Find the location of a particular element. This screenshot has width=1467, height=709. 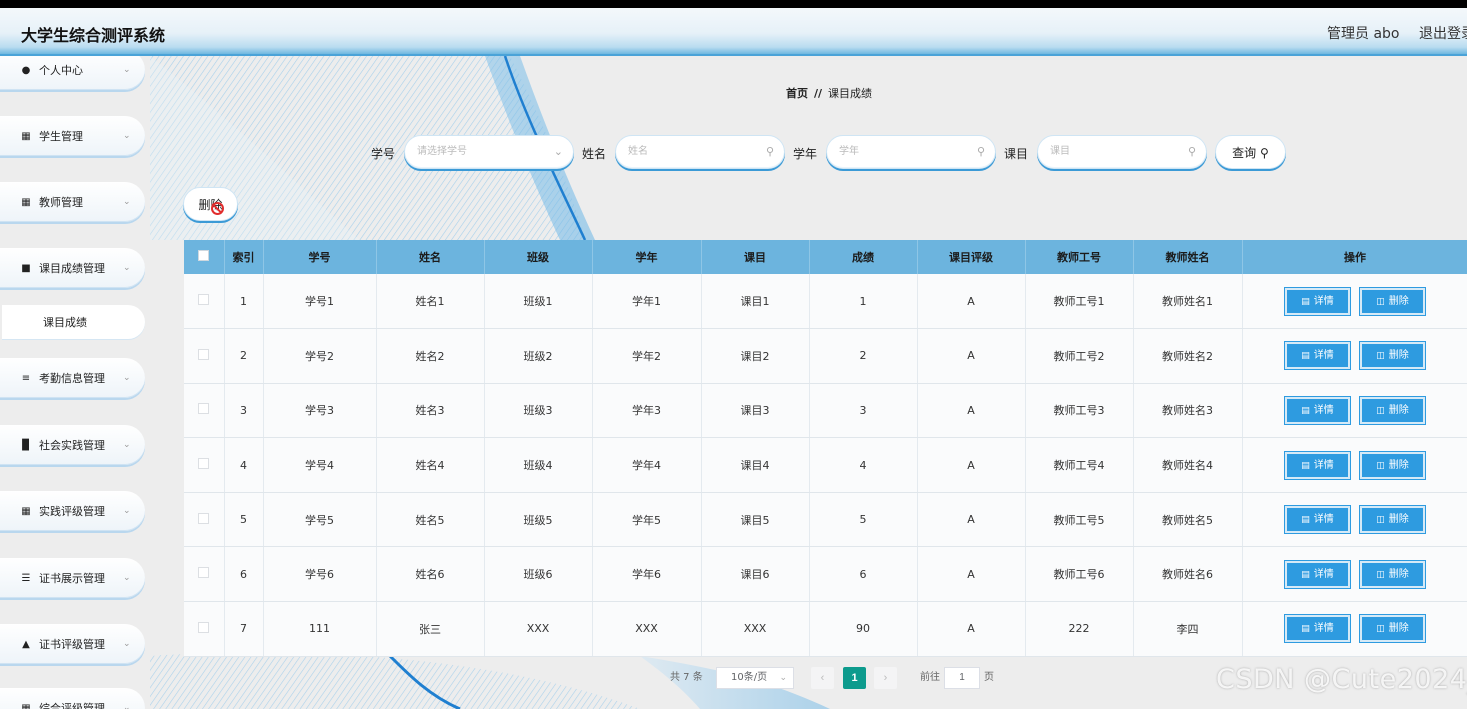

next-page-button: › is located at coordinates (885, 678).